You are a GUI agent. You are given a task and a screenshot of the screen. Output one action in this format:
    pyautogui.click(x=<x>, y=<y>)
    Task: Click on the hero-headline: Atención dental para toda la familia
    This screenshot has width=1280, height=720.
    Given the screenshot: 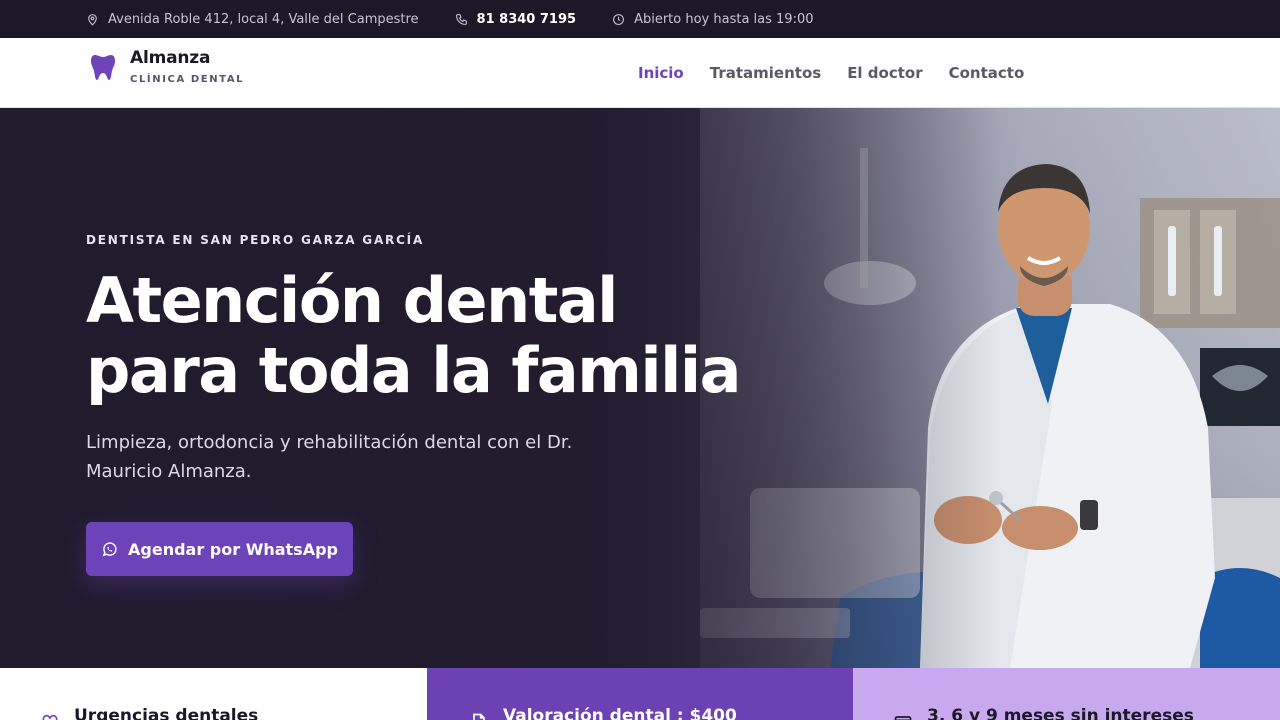 What is the action you would take?
    pyautogui.click(x=426, y=336)
    